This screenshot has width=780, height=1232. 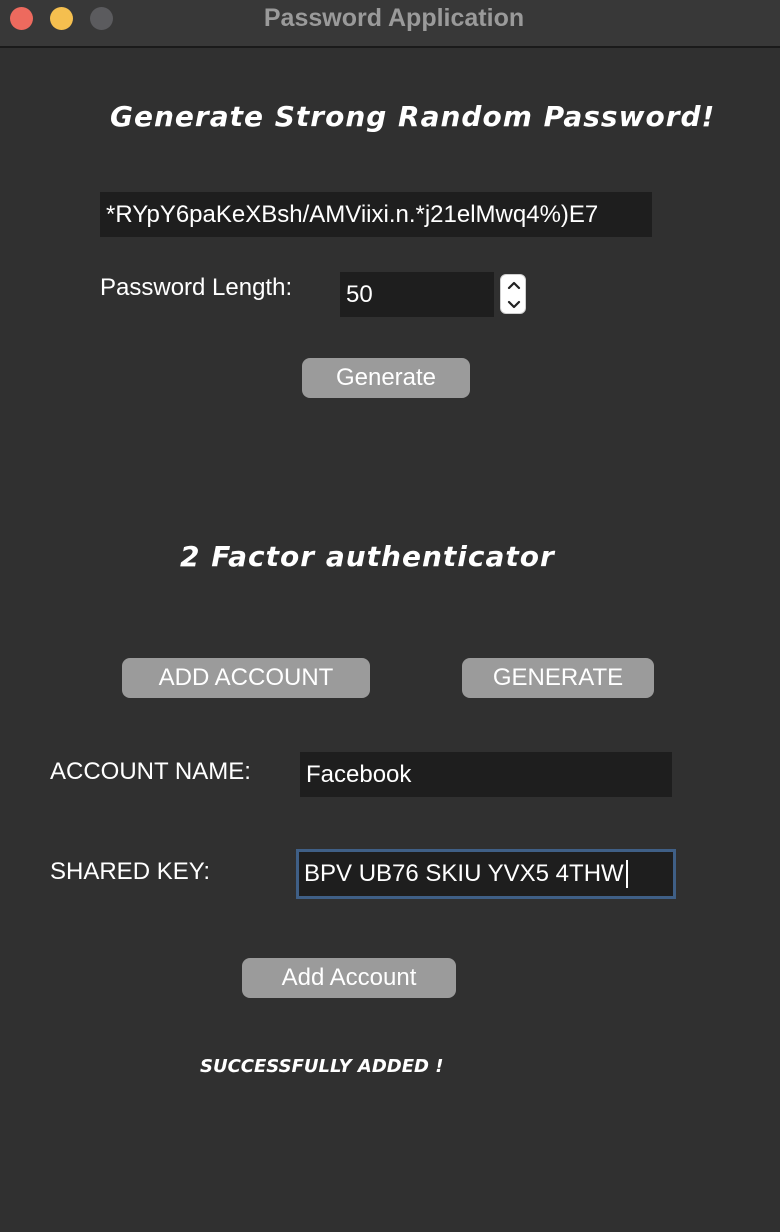 I want to click on generated-password-field: *RYpY6paKeXBsh/AMViixi.n.*j21elMwq4%)E7, so click(x=376, y=214).